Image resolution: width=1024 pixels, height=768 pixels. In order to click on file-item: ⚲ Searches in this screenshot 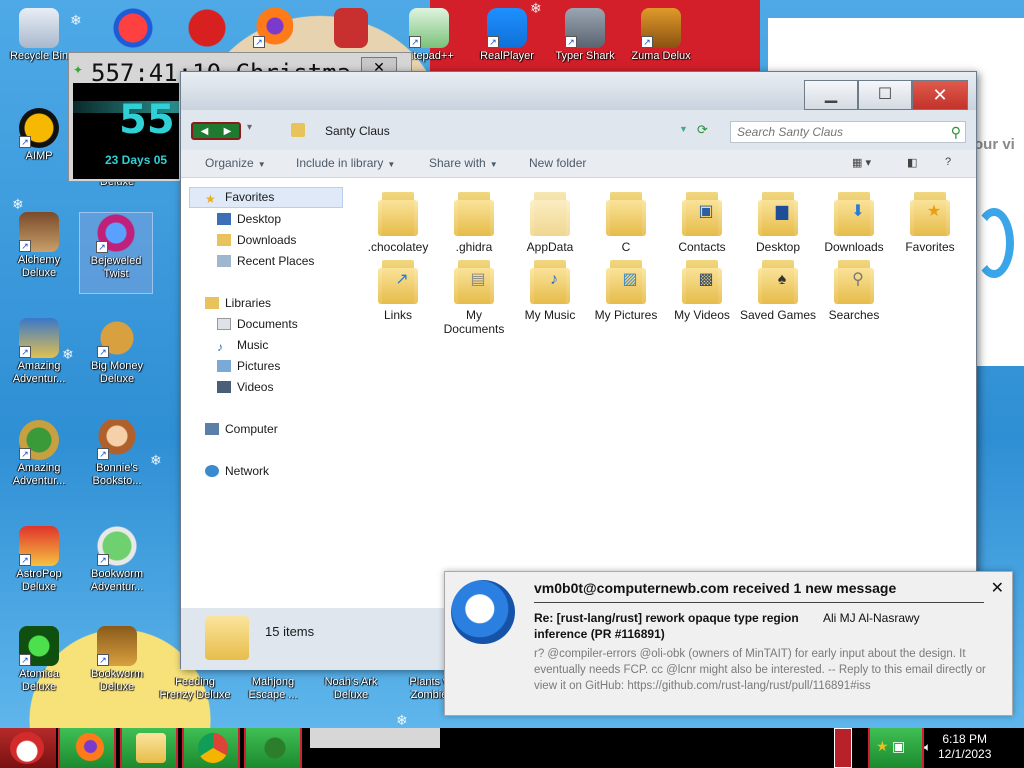, I will do `click(854, 290)`.